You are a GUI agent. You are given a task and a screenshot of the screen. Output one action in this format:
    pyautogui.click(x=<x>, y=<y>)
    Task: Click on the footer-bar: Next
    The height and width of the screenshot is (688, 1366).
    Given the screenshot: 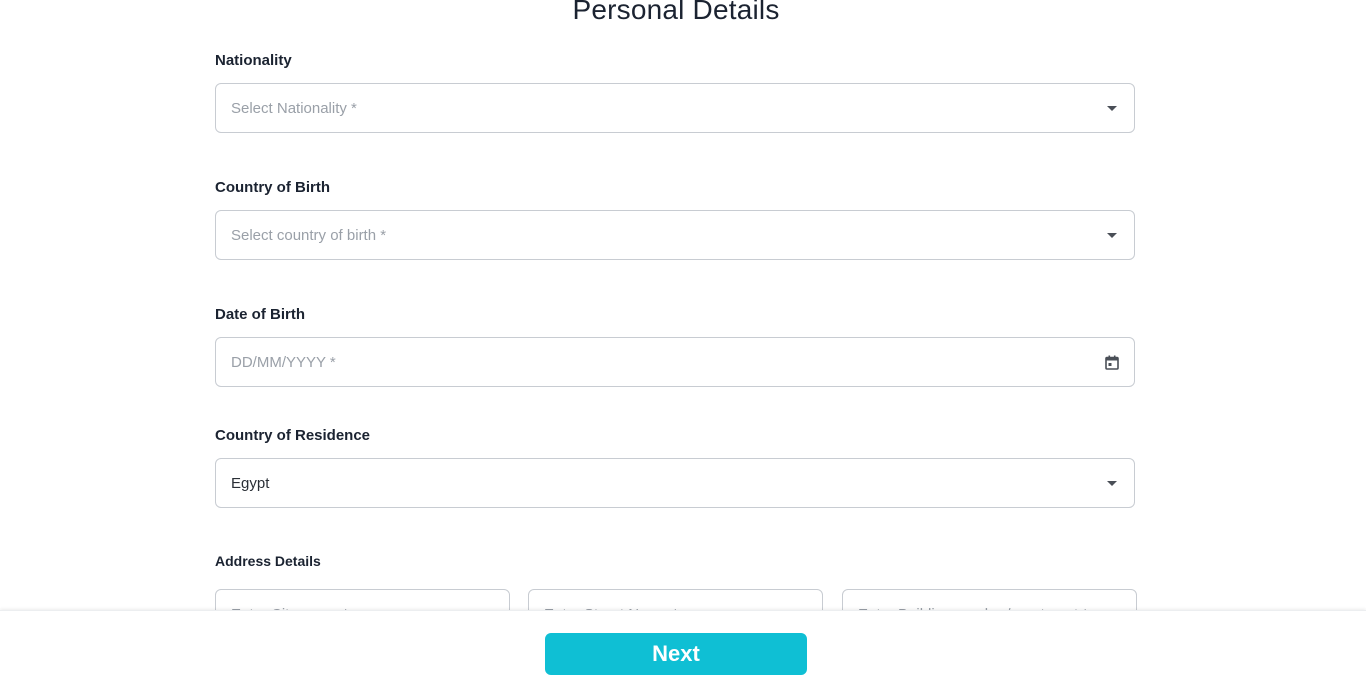 What is the action you would take?
    pyautogui.click(x=683, y=649)
    